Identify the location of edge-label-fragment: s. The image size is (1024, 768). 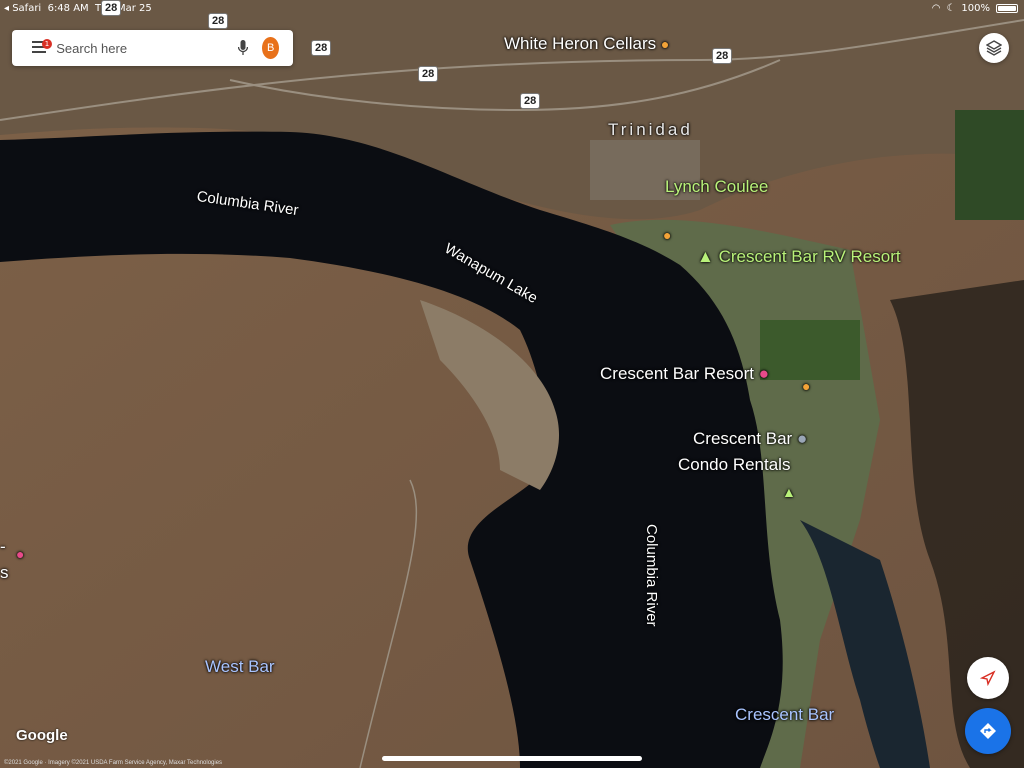
(4, 572).